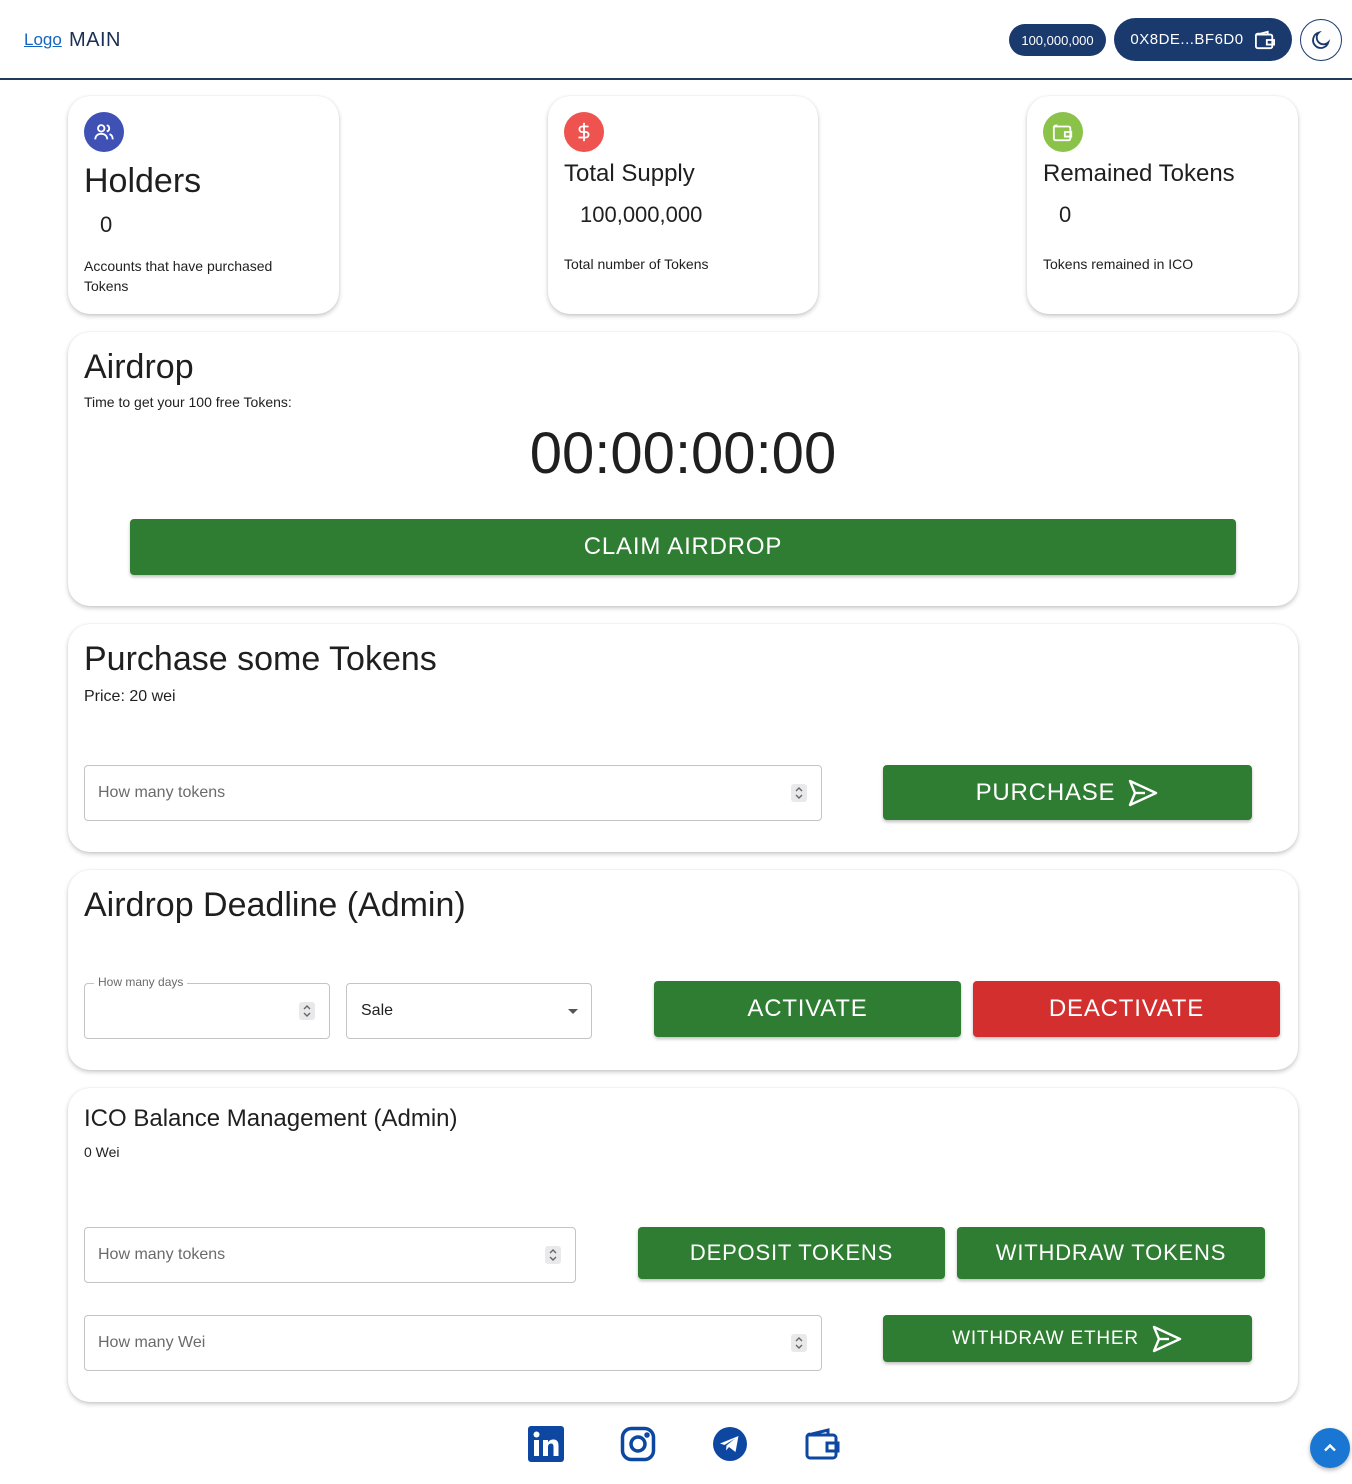  Describe the element at coordinates (629, 173) in the screenshot. I see `stat-title: Total Supply` at that location.